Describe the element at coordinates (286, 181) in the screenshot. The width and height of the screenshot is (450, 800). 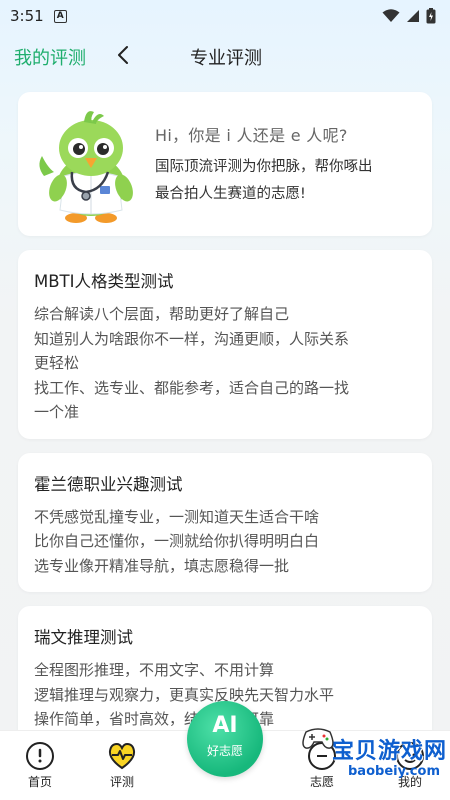
I see `intro-description: 国际顶流评测为你把脉，帮你啄出 最合拍人生赛道的志愿!` at that location.